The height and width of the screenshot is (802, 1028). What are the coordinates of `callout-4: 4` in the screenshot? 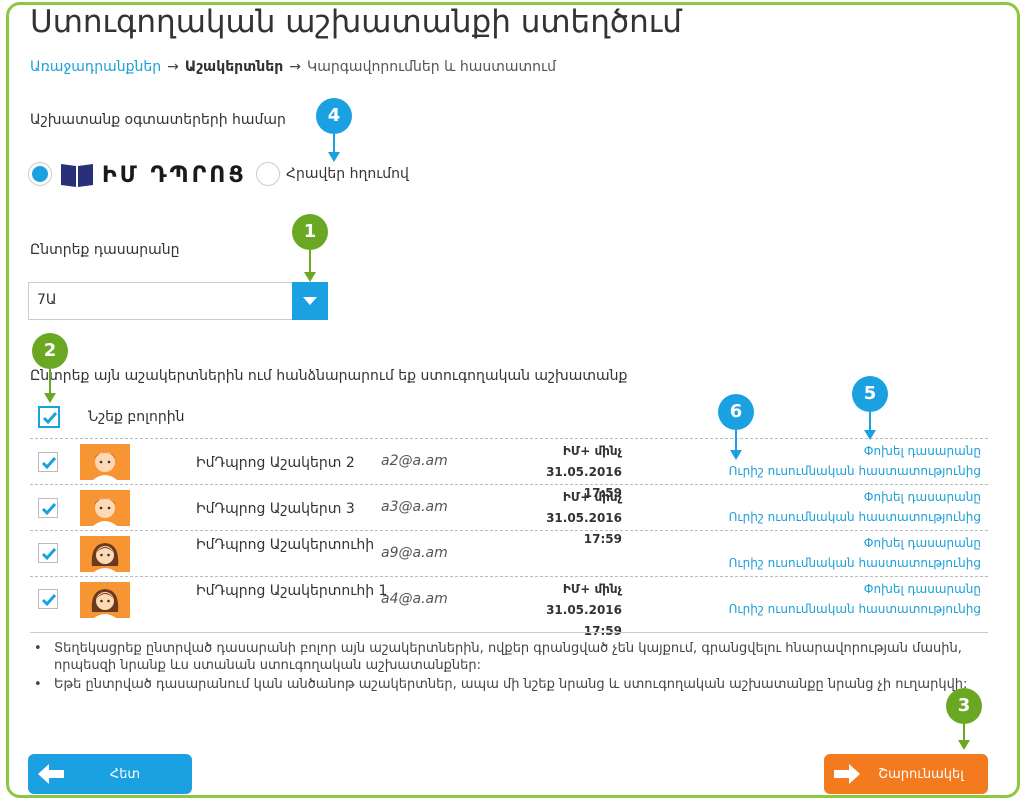 It's located at (334, 116).